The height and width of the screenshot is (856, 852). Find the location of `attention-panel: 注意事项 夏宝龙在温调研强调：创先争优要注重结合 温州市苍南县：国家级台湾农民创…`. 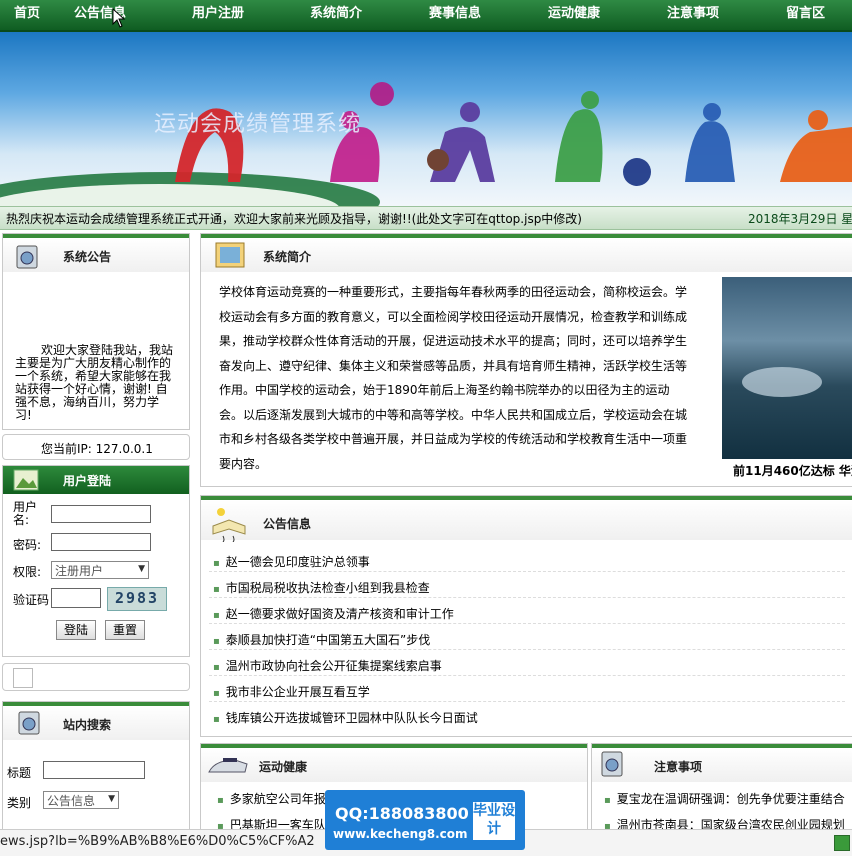

attention-panel: 注意事项 夏宝龙在温调研强调：创先争优要注重结合 温州市苍南县：国家级台湾农民创… is located at coordinates (721, 789).